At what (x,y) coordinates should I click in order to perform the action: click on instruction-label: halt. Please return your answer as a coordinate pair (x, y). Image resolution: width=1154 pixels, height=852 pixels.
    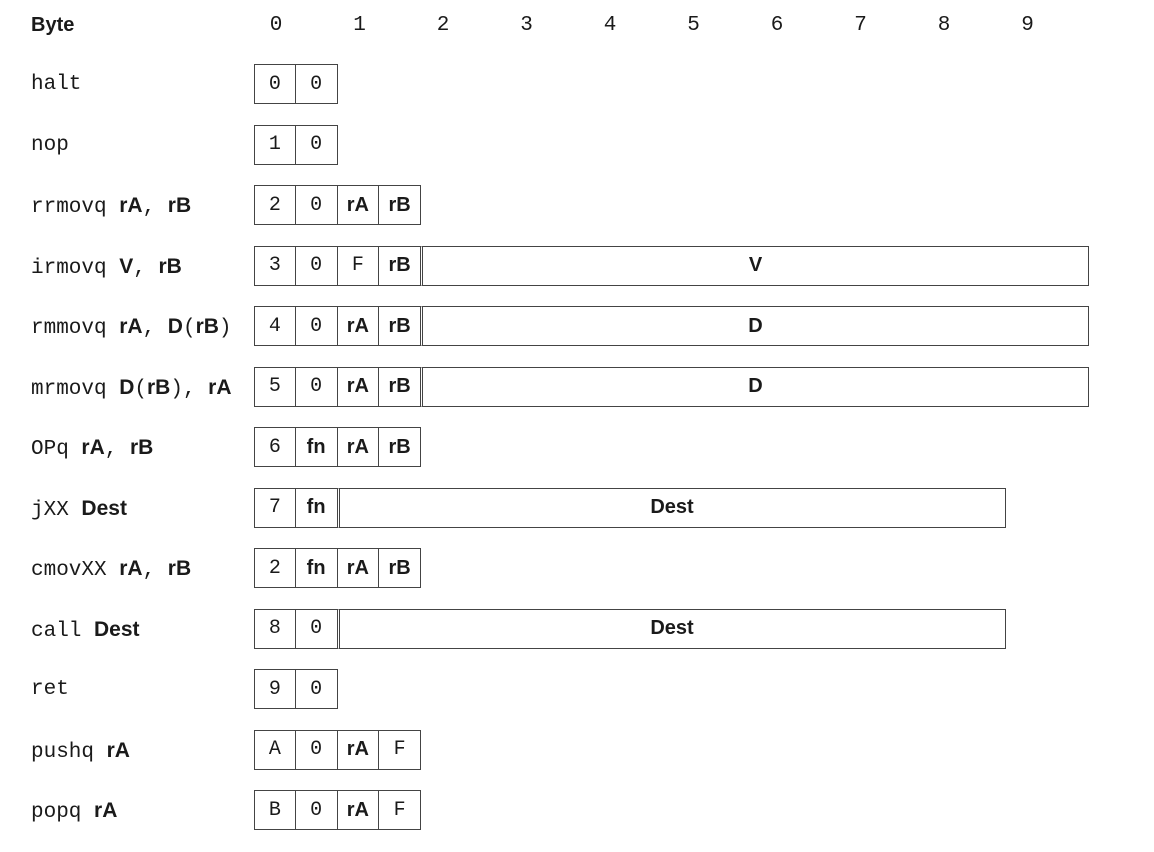
    Looking at the image, I should click on (56, 85).